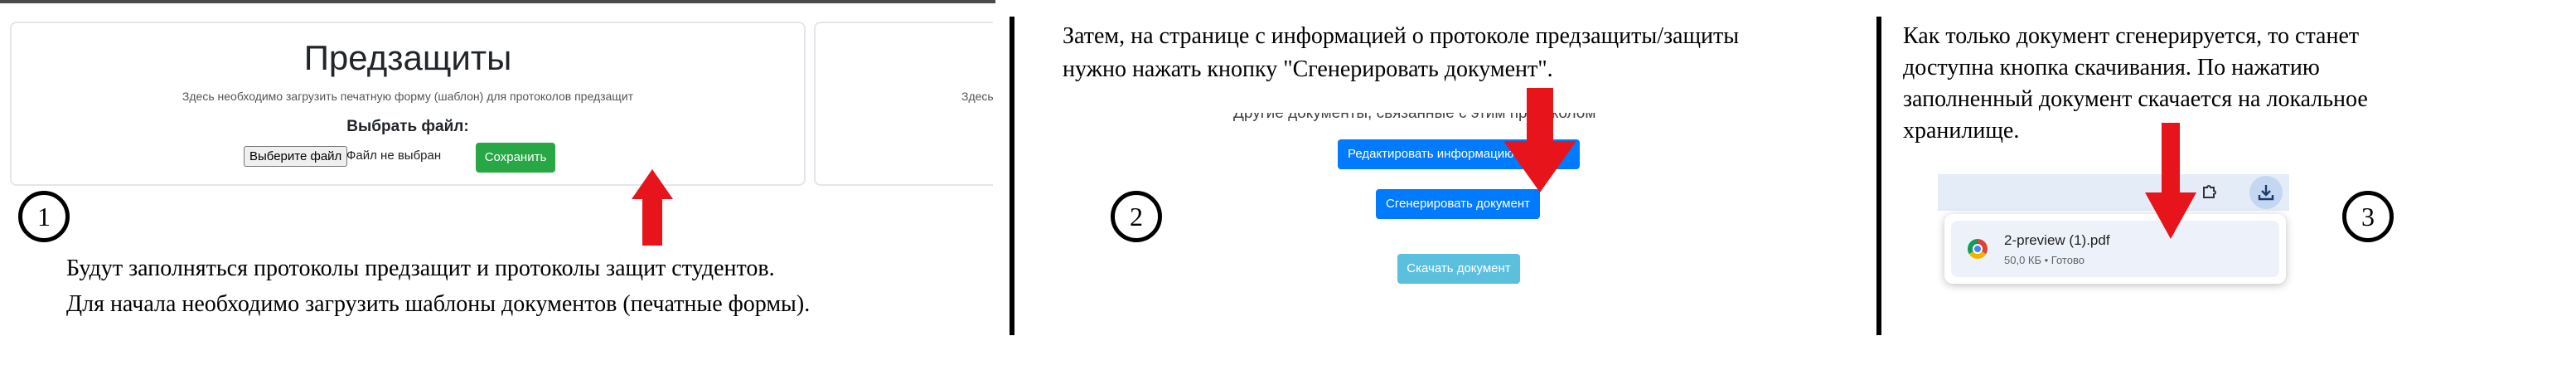 This screenshot has width=2576, height=375. I want to click on chrome-icon-center, so click(1978, 249).